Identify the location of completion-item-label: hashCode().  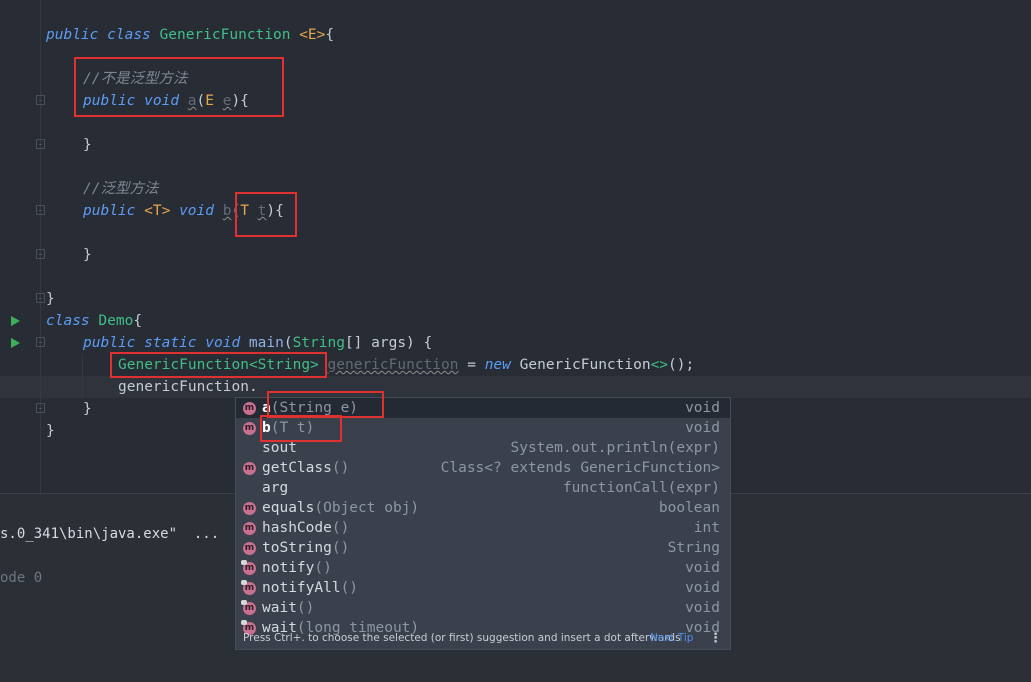
(305, 528).